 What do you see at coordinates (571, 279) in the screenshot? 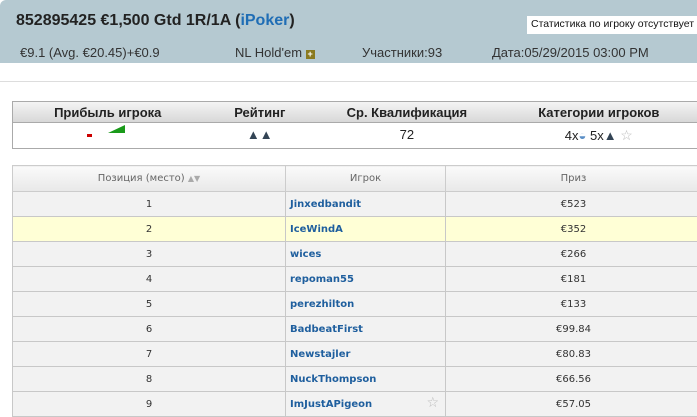
I see `prize: €181` at bounding box center [571, 279].